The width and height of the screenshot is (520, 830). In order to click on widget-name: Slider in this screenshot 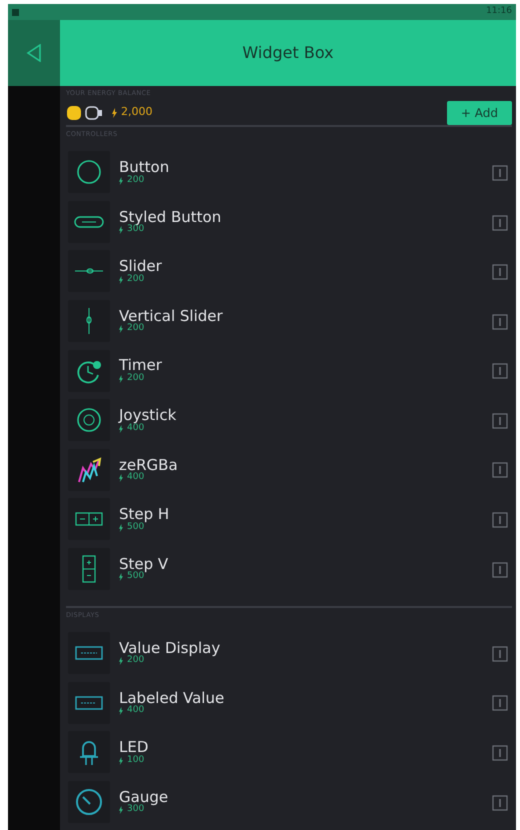, I will do `click(140, 266)`.